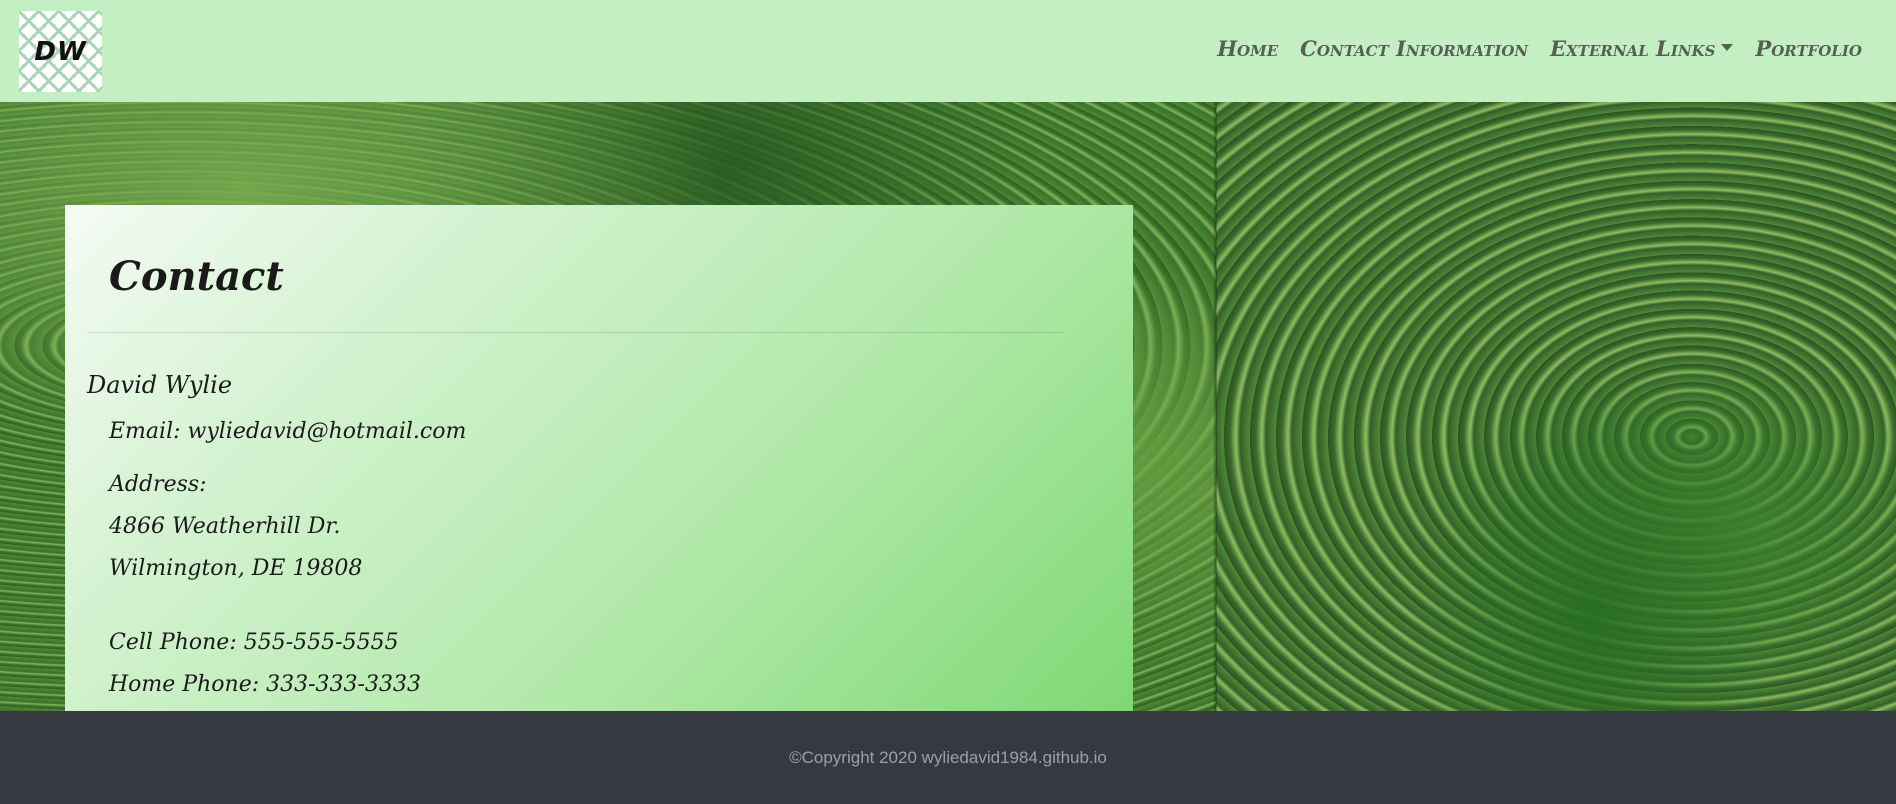  Describe the element at coordinates (1414, 48) in the screenshot. I see `nav-link-contact: Contact Information` at that location.